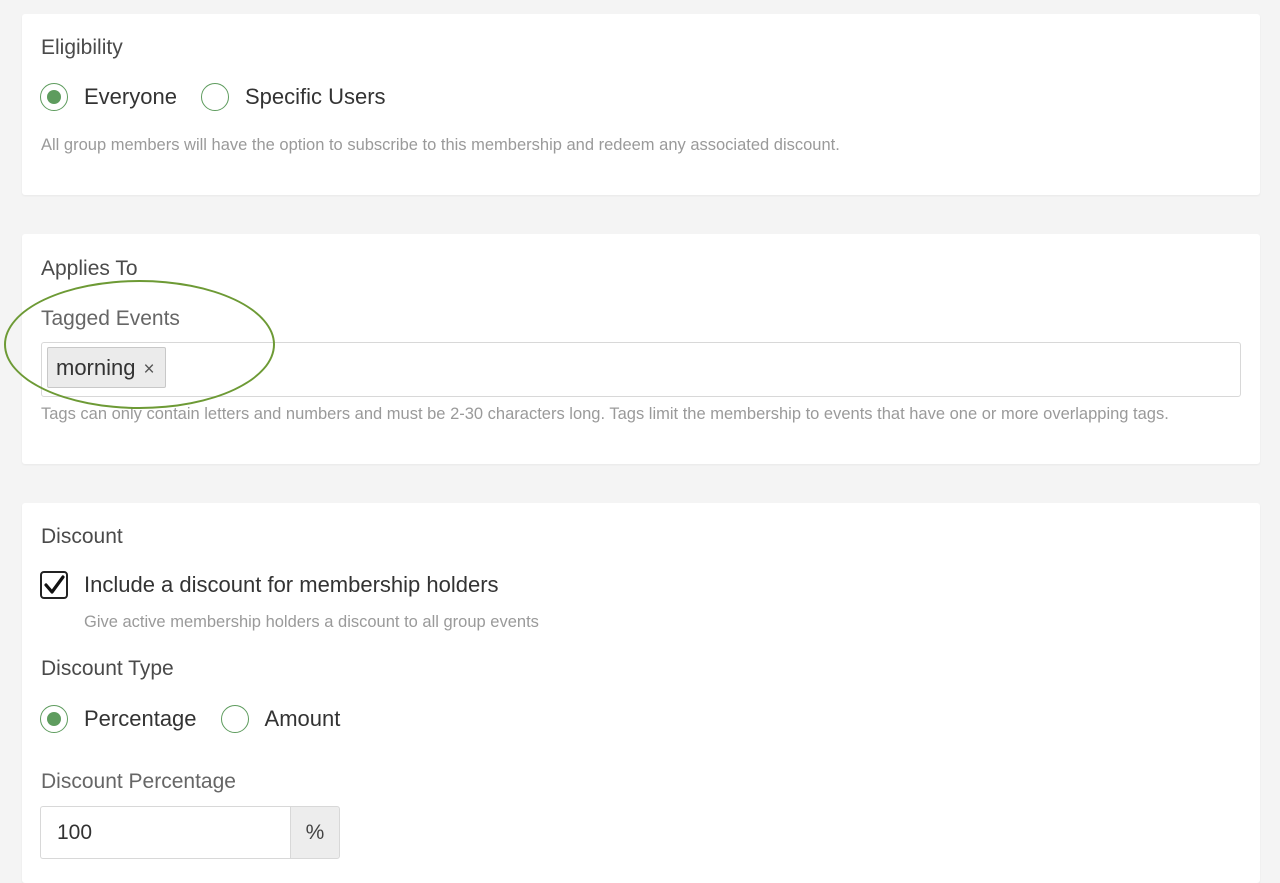 The height and width of the screenshot is (883, 1280). Describe the element at coordinates (165, 832) in the screenshot. I see `discount-percentage-input` at that location.